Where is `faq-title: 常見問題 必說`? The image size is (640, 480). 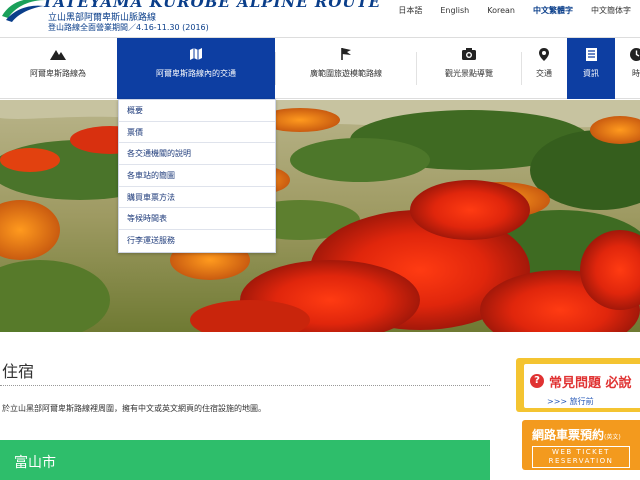
faq-title: 常見問題 必說 is located at coordinates (590, 383).